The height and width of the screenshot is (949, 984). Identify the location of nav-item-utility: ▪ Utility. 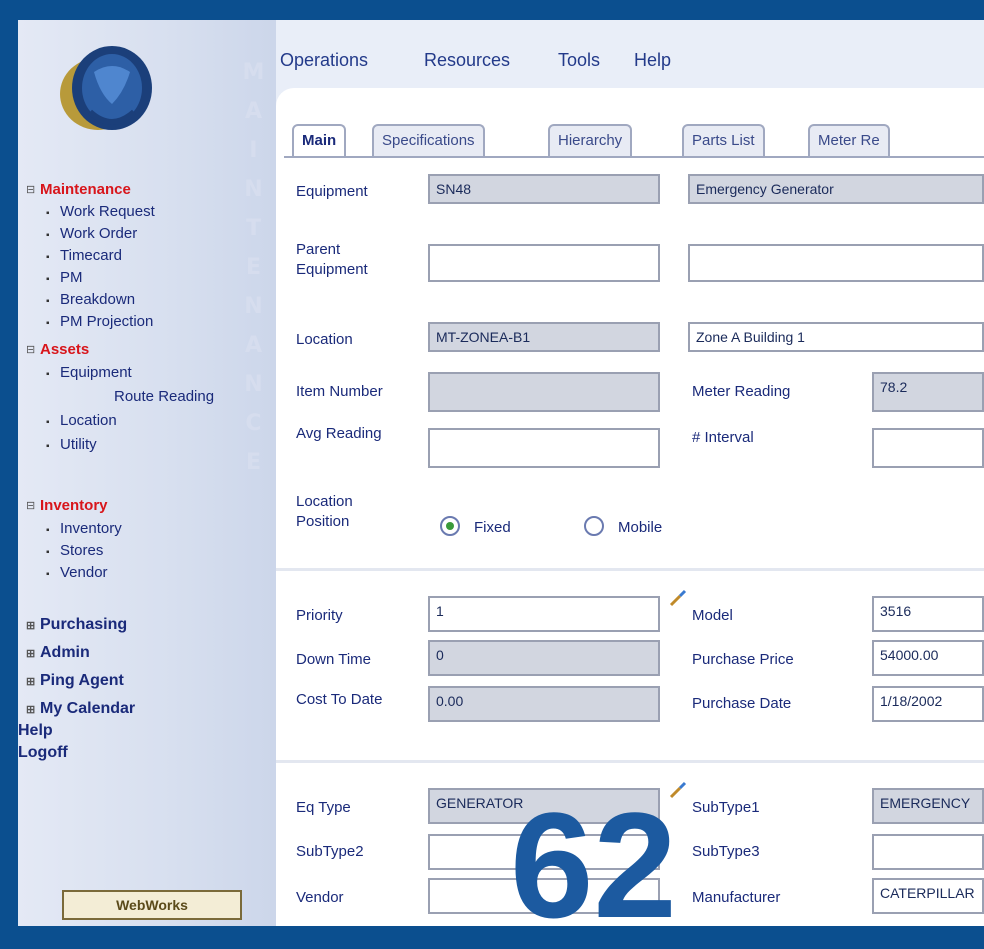
(71, 444).